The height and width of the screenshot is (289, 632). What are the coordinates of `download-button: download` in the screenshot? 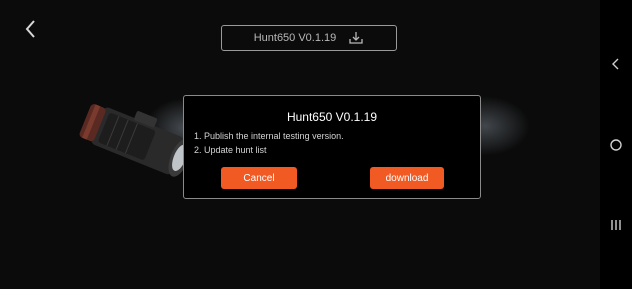 It's located at (407, 178).